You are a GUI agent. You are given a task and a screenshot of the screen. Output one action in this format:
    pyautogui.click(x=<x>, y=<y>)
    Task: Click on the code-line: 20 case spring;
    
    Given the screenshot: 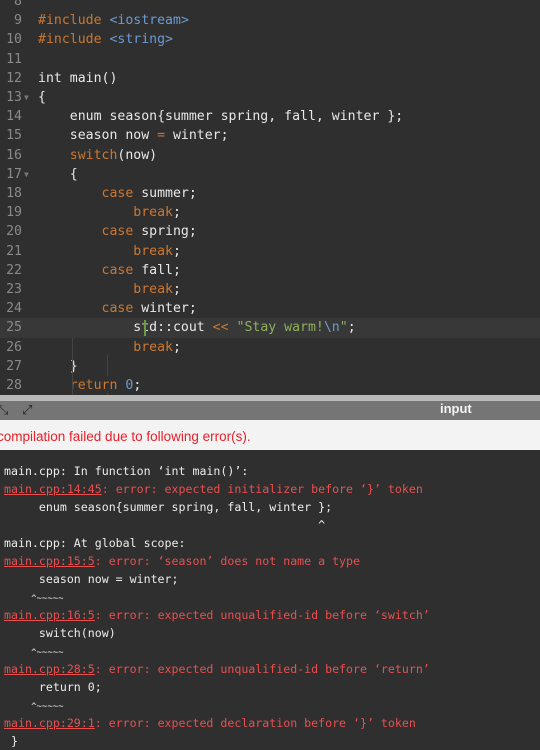 What is the action you would take?
    pyautogui.click(x=270, y=231)
    